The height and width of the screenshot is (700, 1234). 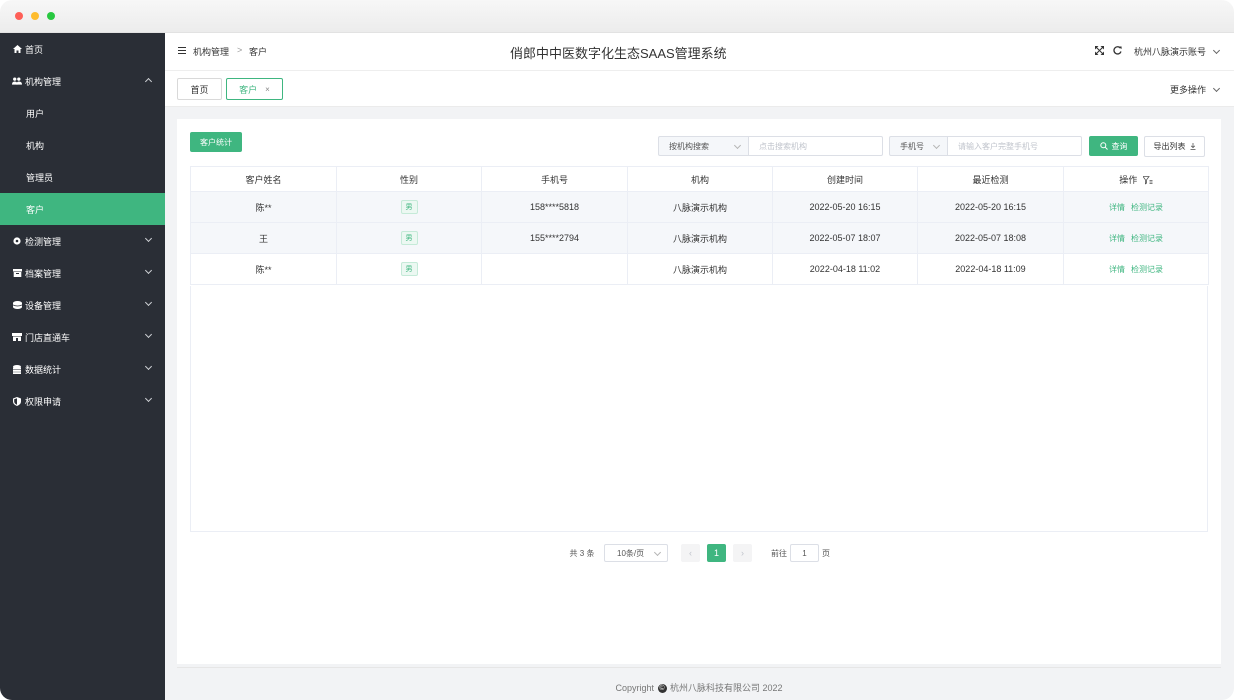 I want to click on sidebar-item-admins: 管理员, so click(x=82, y=177).